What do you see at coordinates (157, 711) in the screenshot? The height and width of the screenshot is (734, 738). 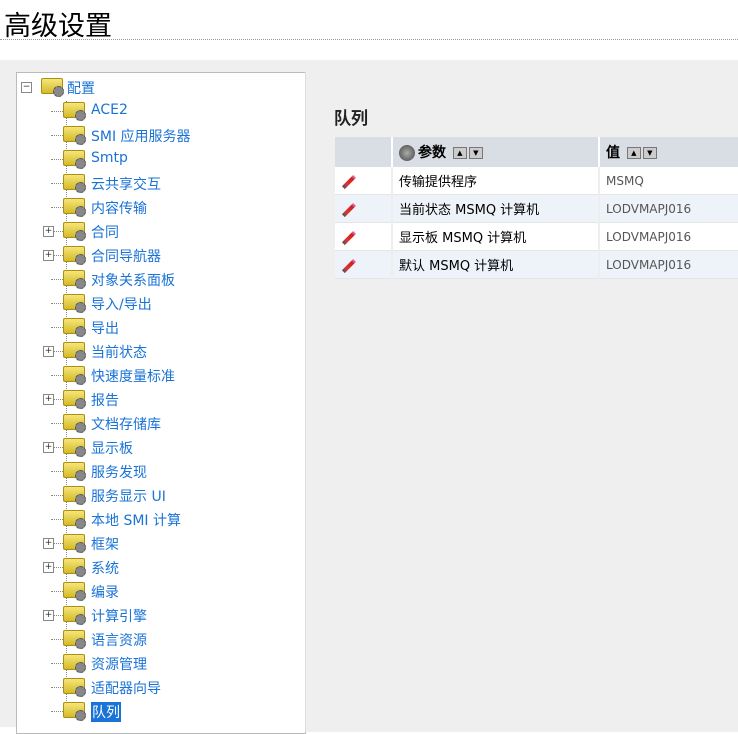 I see `tree-item: 队列` at bounding box center [157, 711].